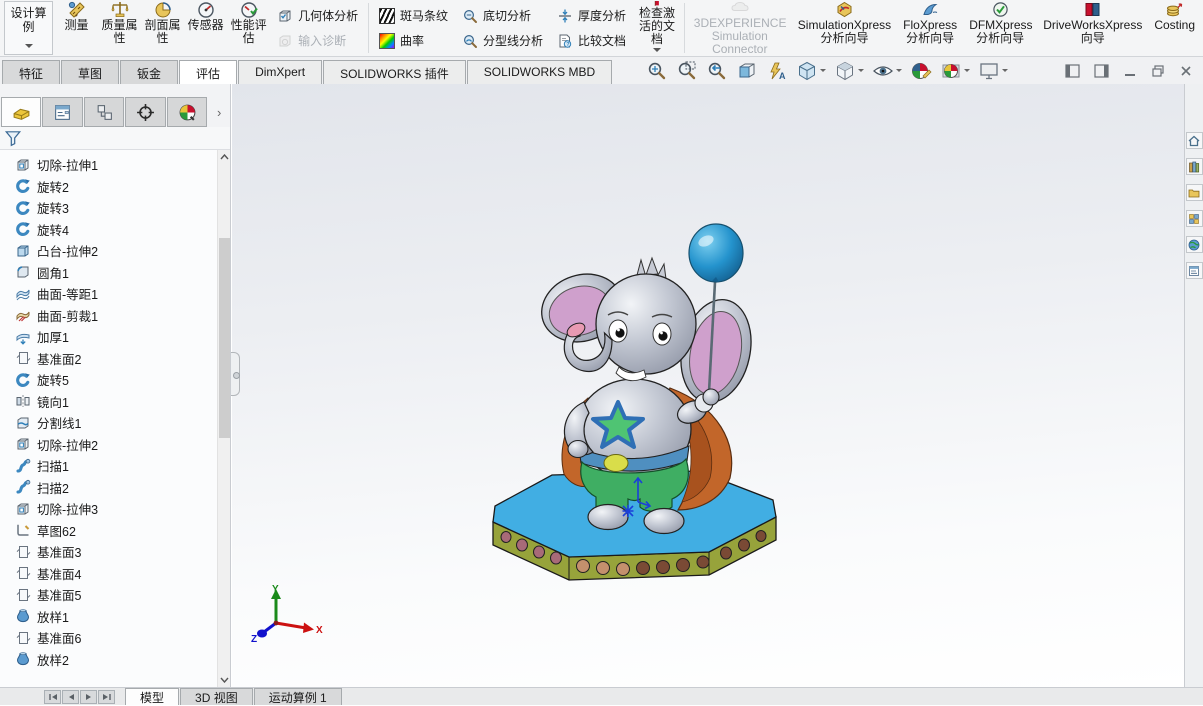 The width and height of the screenshot is (1203, 706). I want to click on tab-solidworks-mbd: SOLIDWORKS MBD, so click(539, 71).